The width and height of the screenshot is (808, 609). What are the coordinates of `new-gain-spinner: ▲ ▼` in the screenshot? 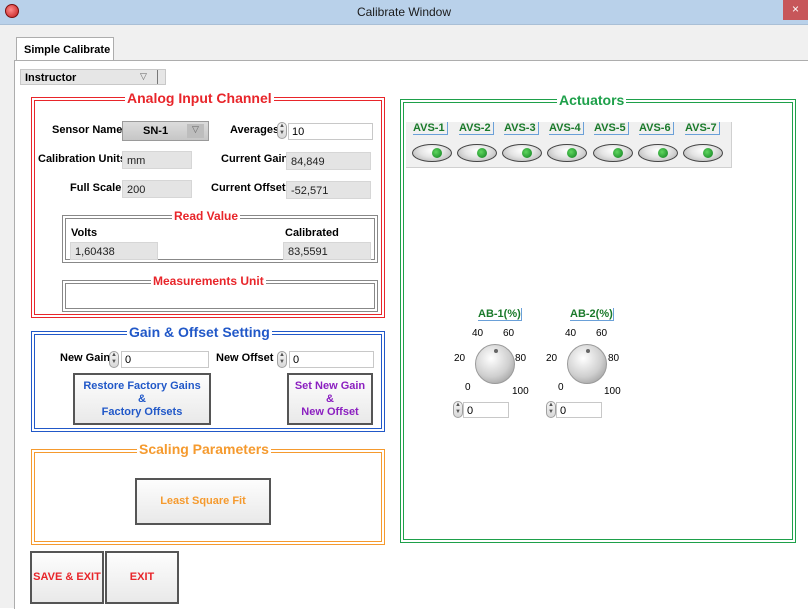 It's located at (114, 359).